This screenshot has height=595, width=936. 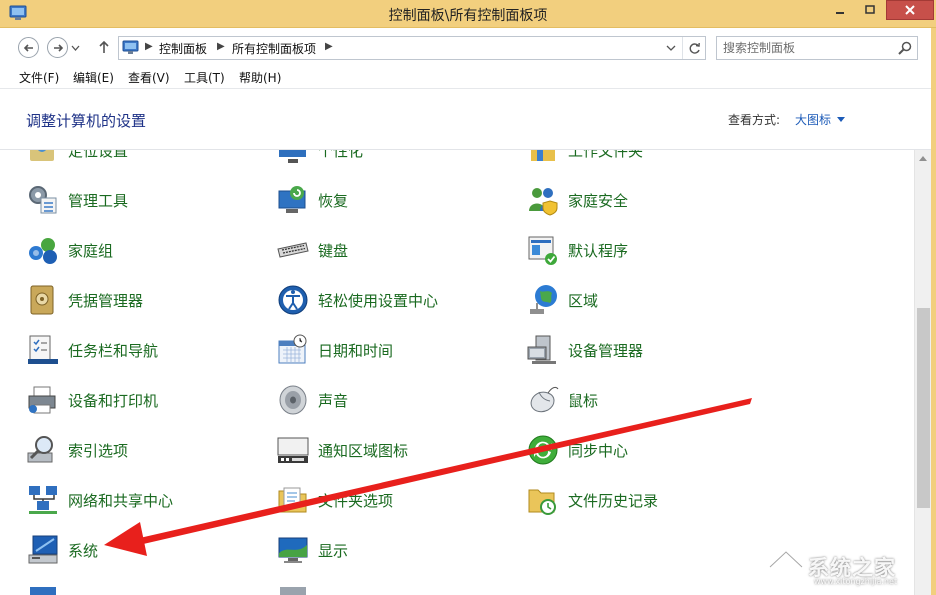 What do you see at coordinates (592, 500) in the screenshot?
I see `item-file-history: 文件历史记录` at bounding box center [592, 500].